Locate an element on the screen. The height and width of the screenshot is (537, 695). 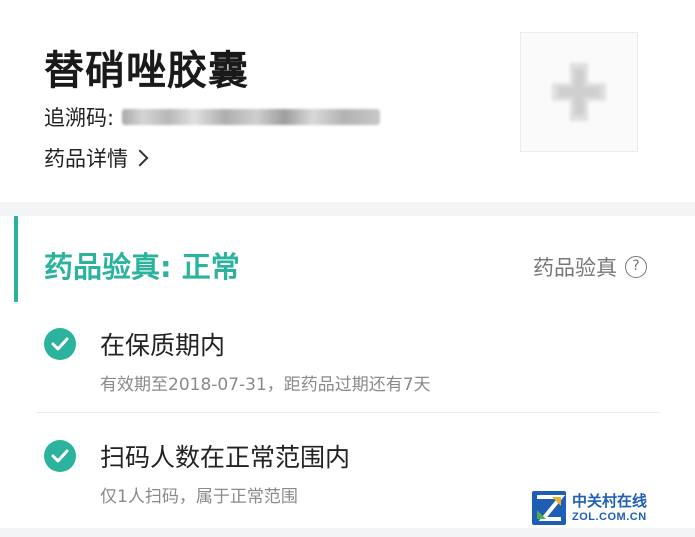
chevron-right-icon is located at coordinates (140, 158).